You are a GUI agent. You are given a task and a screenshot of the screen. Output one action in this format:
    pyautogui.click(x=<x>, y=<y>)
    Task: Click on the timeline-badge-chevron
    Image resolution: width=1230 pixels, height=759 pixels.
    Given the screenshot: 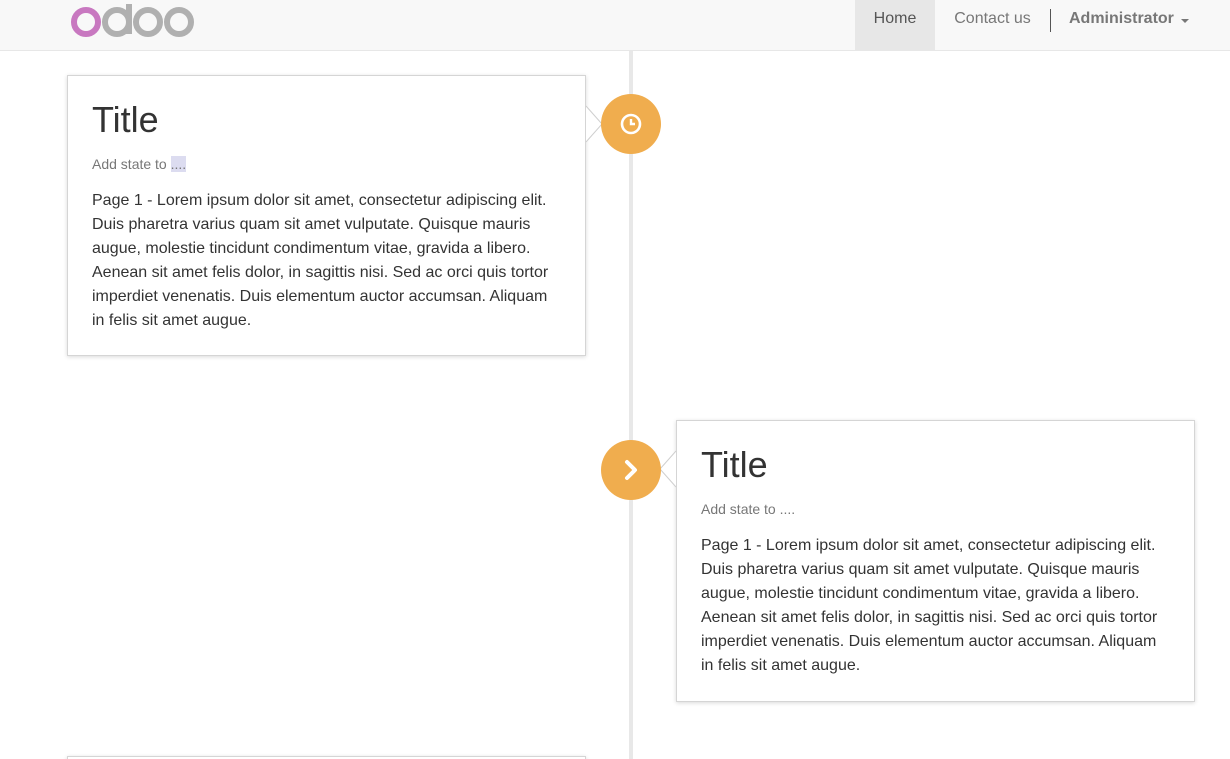 What is the action you would take?
    pyautogui.click(x=631, y=470)
    